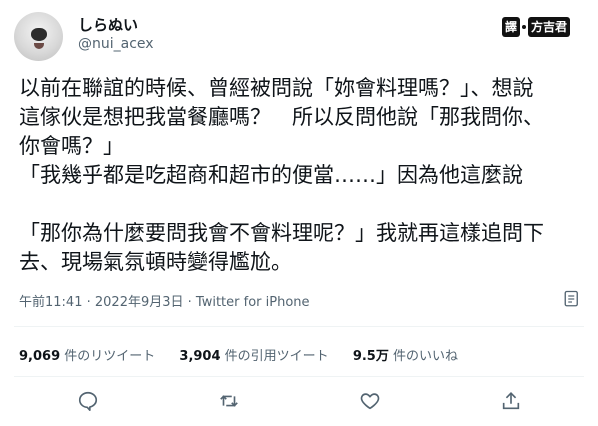  I want to click on likes-label: 件のいいね, so click(423, 356).